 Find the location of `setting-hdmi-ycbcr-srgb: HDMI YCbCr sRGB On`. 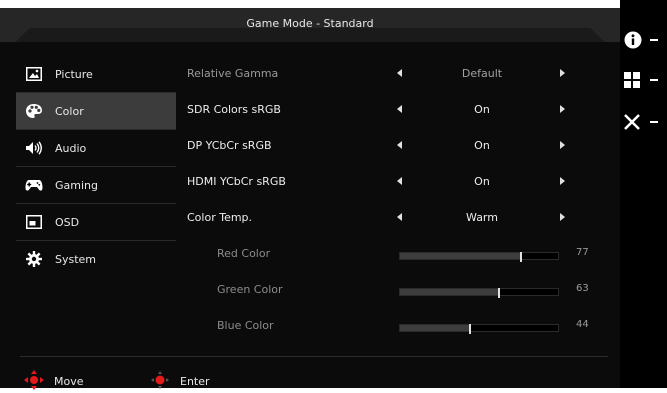

setting-hdmi-ycbcr-srgb: HDMI YCbCr sRGB On is located at coordinates (397, 182).